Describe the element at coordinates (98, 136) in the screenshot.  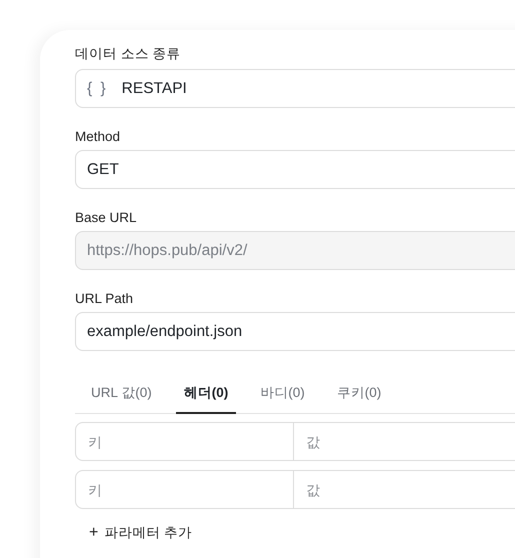
I see `field-label: Method` at that location.